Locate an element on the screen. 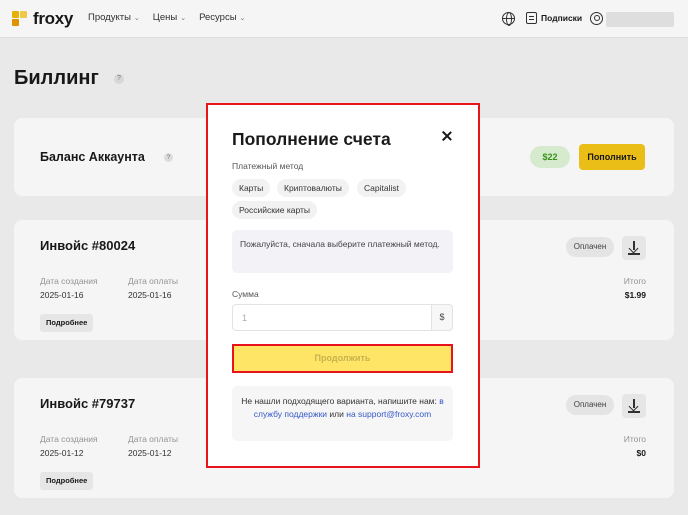 This screenshot has width=688, height=515. modal-title: Пополнение счета is located at coordinates (311, 139).